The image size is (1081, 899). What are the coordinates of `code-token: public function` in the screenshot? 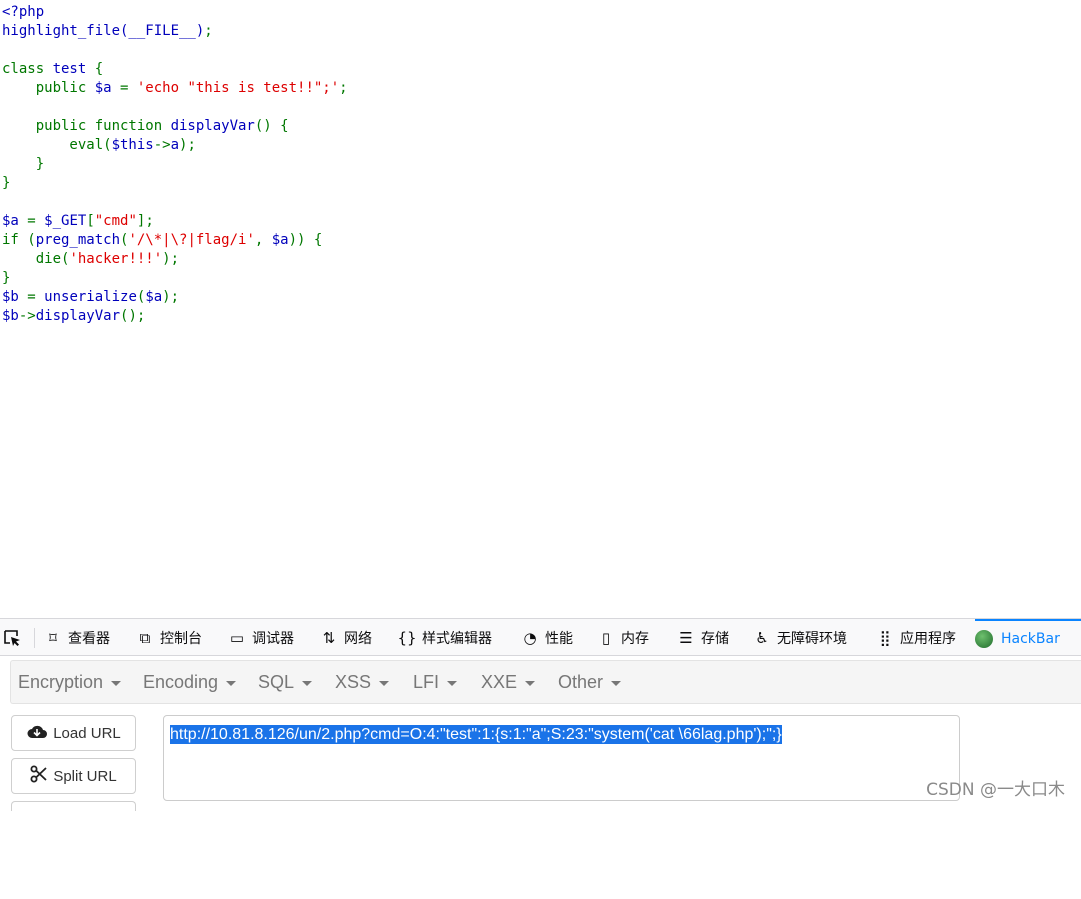 It's located at (86, 126).